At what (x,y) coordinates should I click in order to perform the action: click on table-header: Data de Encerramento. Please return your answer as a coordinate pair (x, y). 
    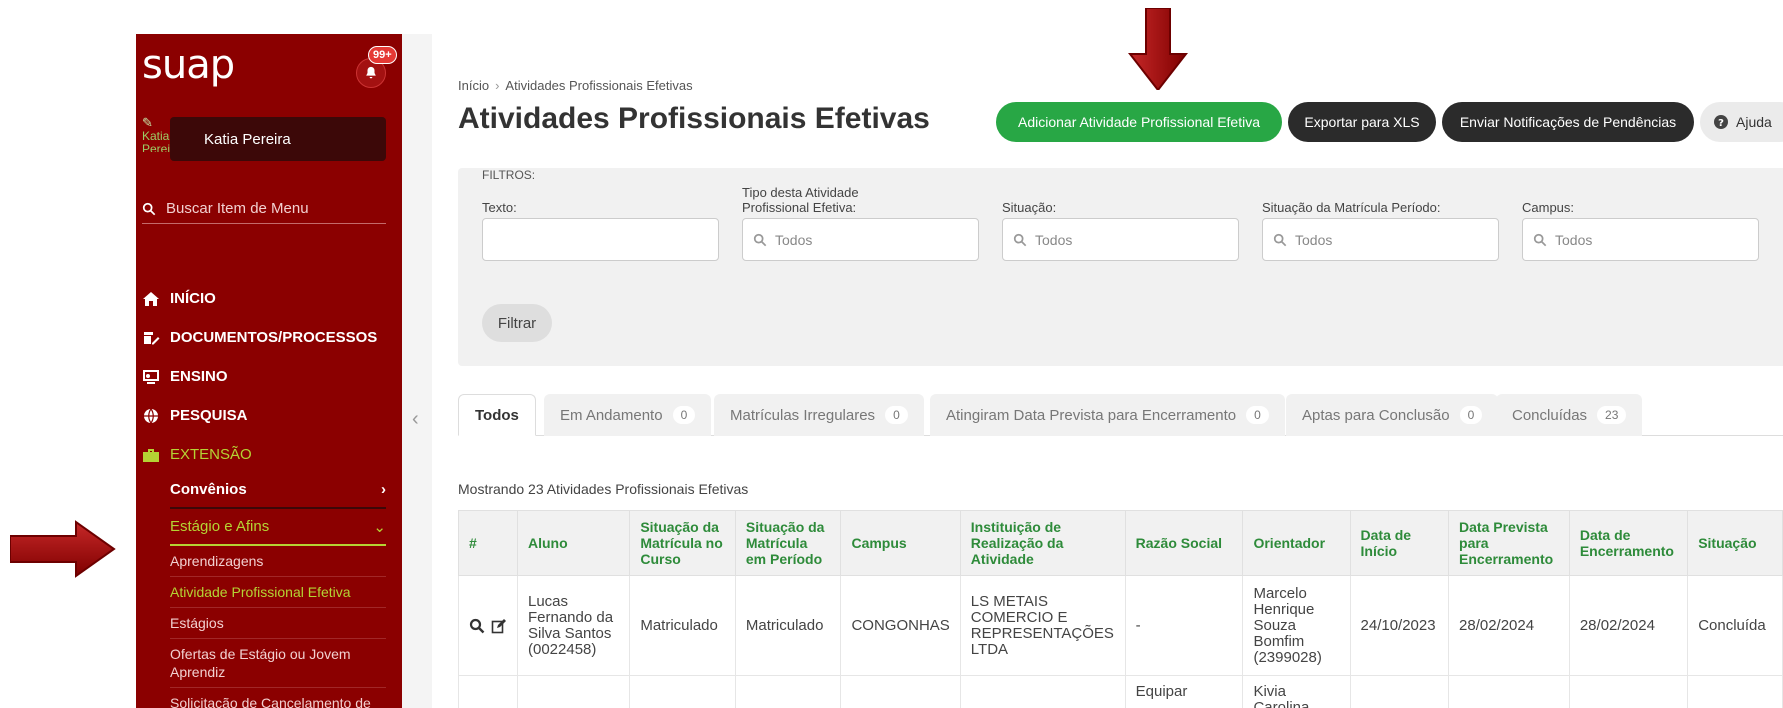
    Looking at the image, I should click on (1628, 543).